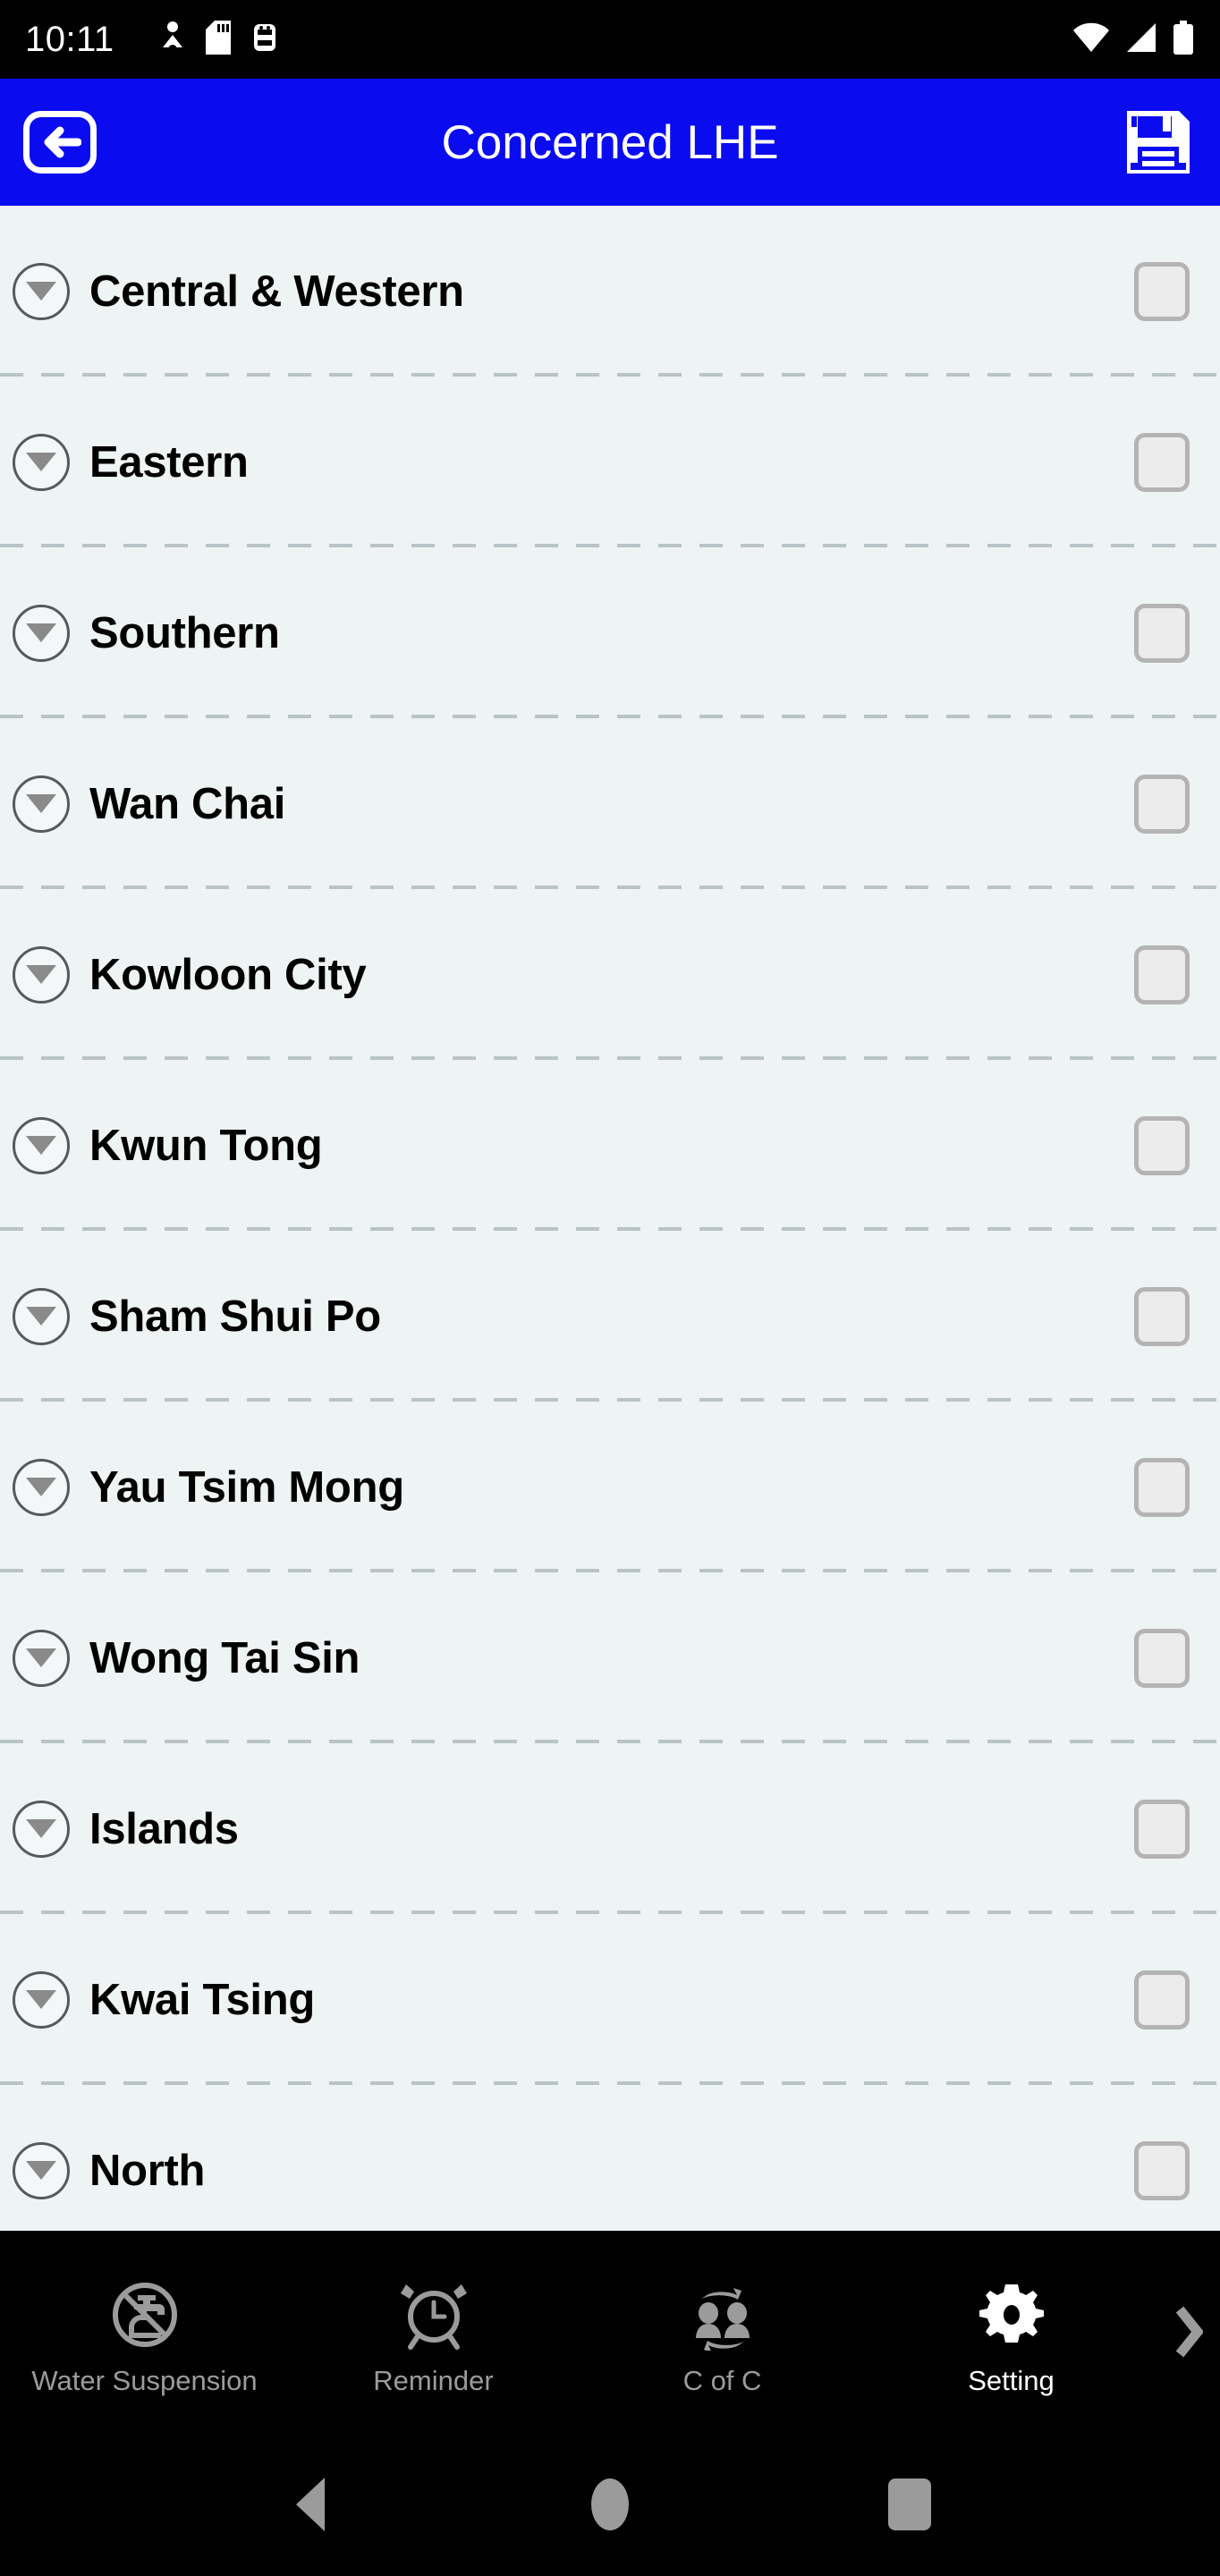  I want to click on change-of-occupancy-icon, so click(723, 2314).